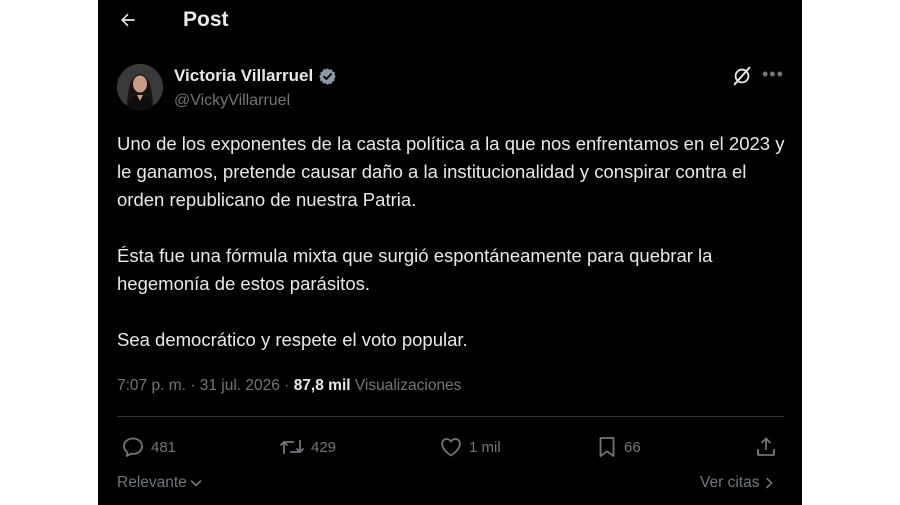 The height and width of the screenshot is (505, 900). What do you see at coordinates (232, 101) in the screenshot?
I see `author-handle: @VickyVillarruel` at bounding box center [232, 101].